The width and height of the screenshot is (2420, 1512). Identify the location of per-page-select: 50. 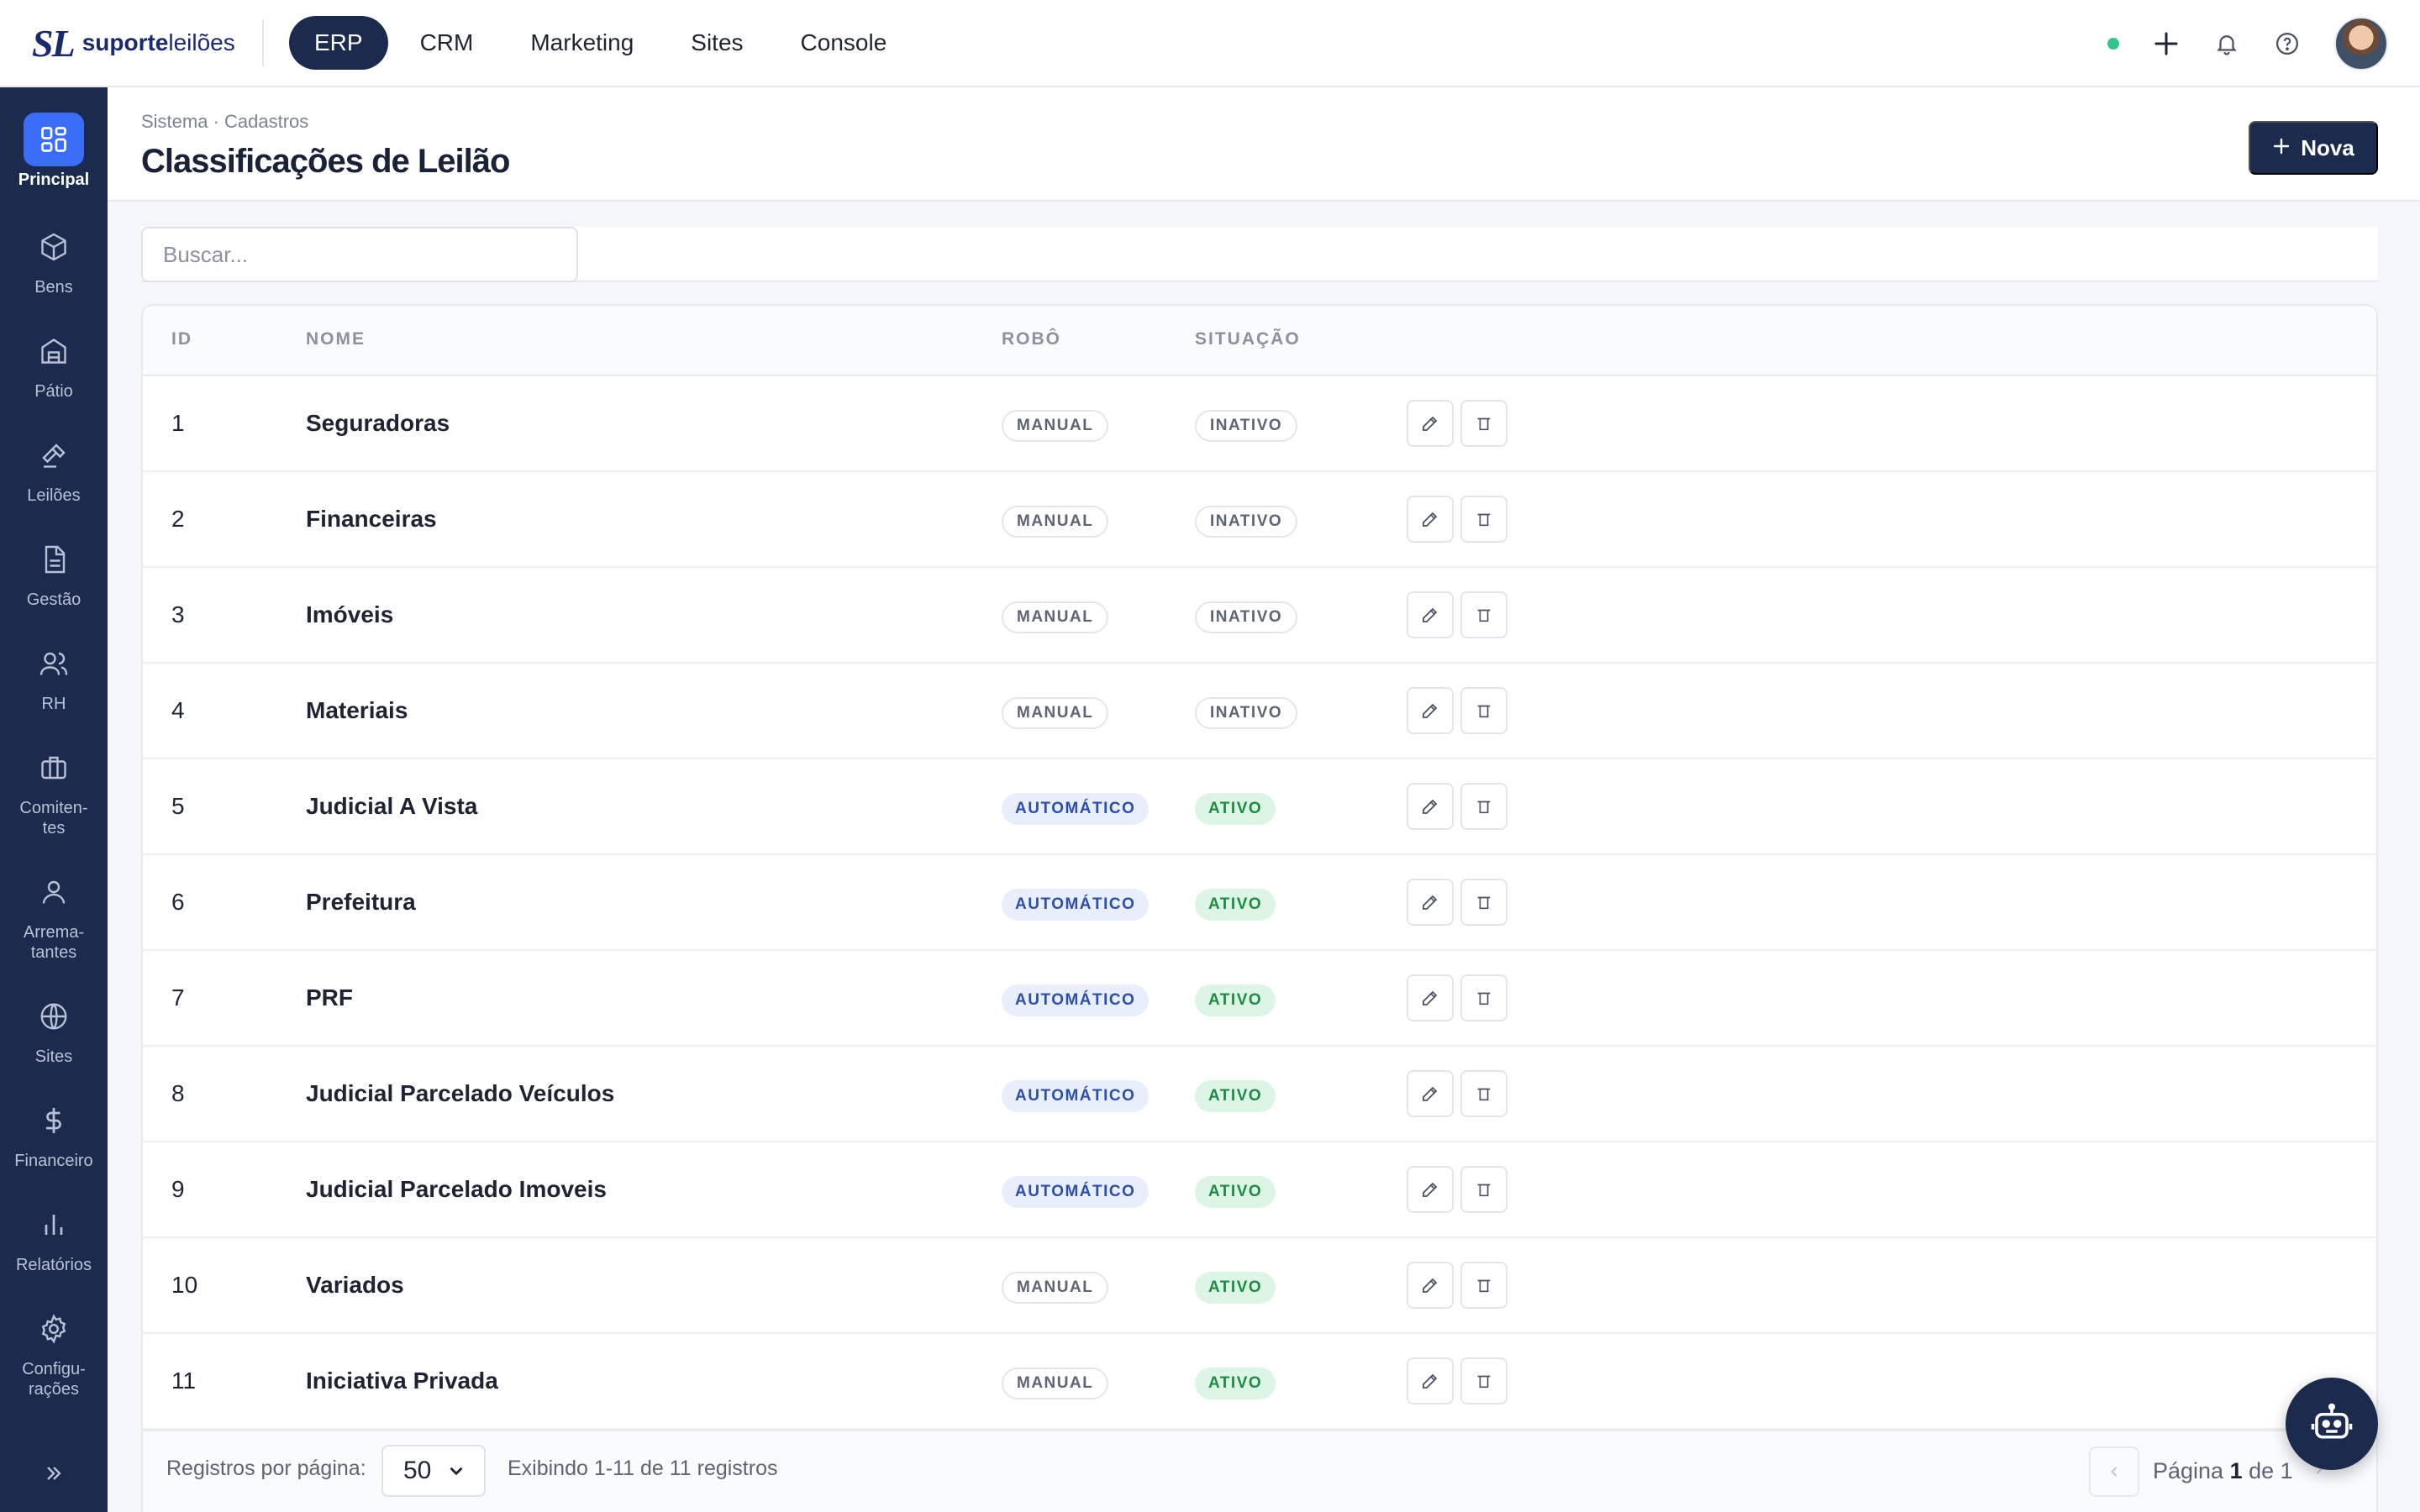
(434, 1471).